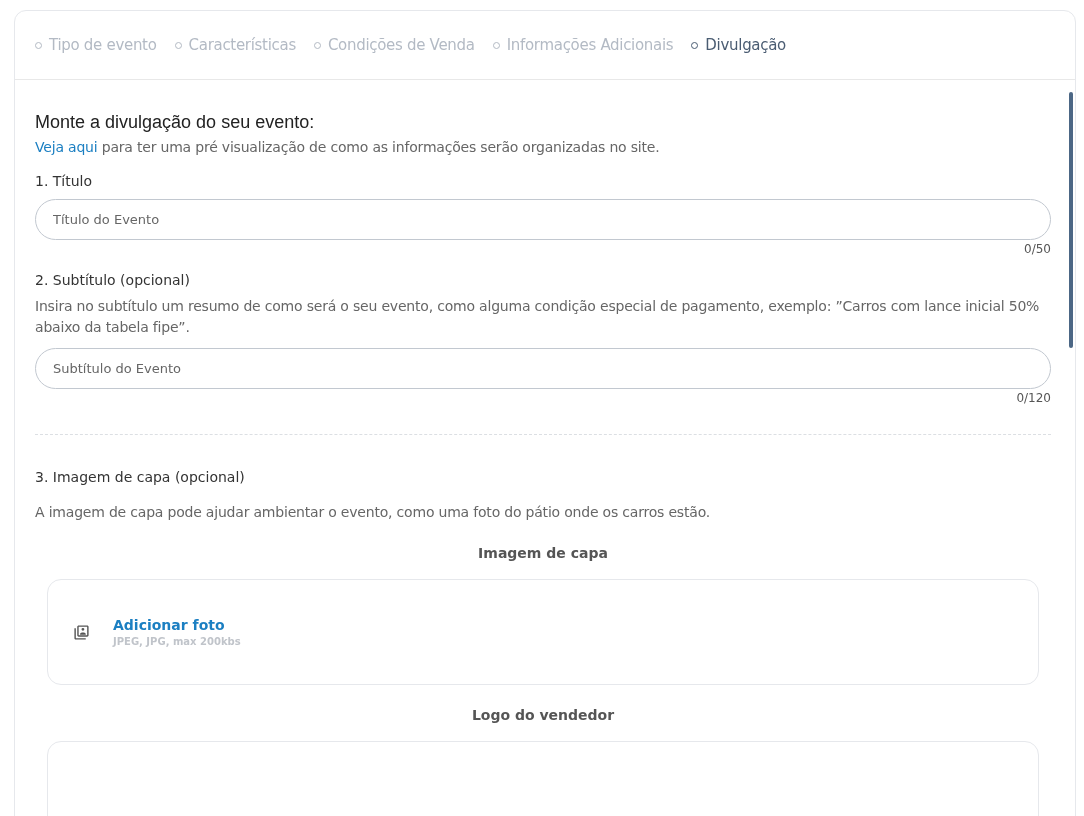 This screenshot has height=816, width=1084. What do you see at coordinates (543, 553) in the screenshot?
I see `upload-title: Imagem de capa` at bounding box center [543, 553].